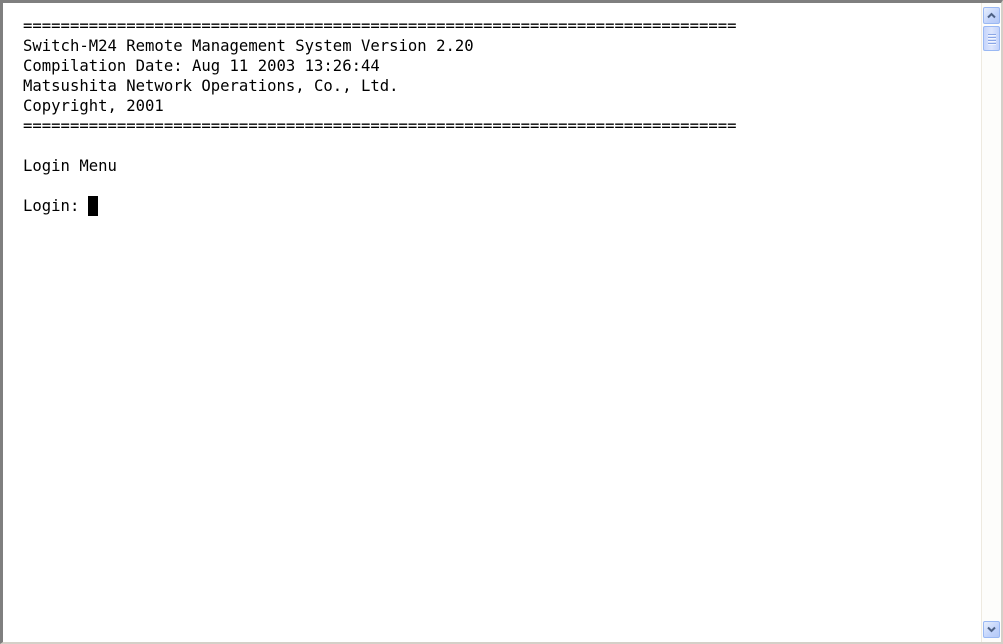 Image resolution: width=1003 pixels, height=644 pixels. Describe the element at coordinates (93, 106) in the screenshot. I see `copyright-line: Copyright, 2001` at that location.